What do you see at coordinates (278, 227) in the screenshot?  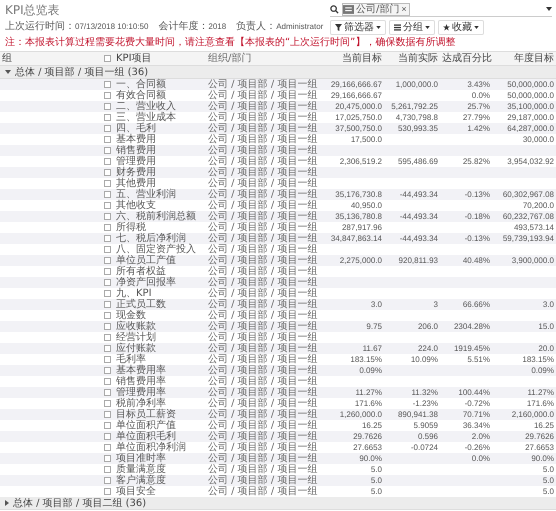 I see `table-row: 所得税 公司 / 项目部 / 项目一组 287,917.96 493,573.14` at bounding box center [278, 227].